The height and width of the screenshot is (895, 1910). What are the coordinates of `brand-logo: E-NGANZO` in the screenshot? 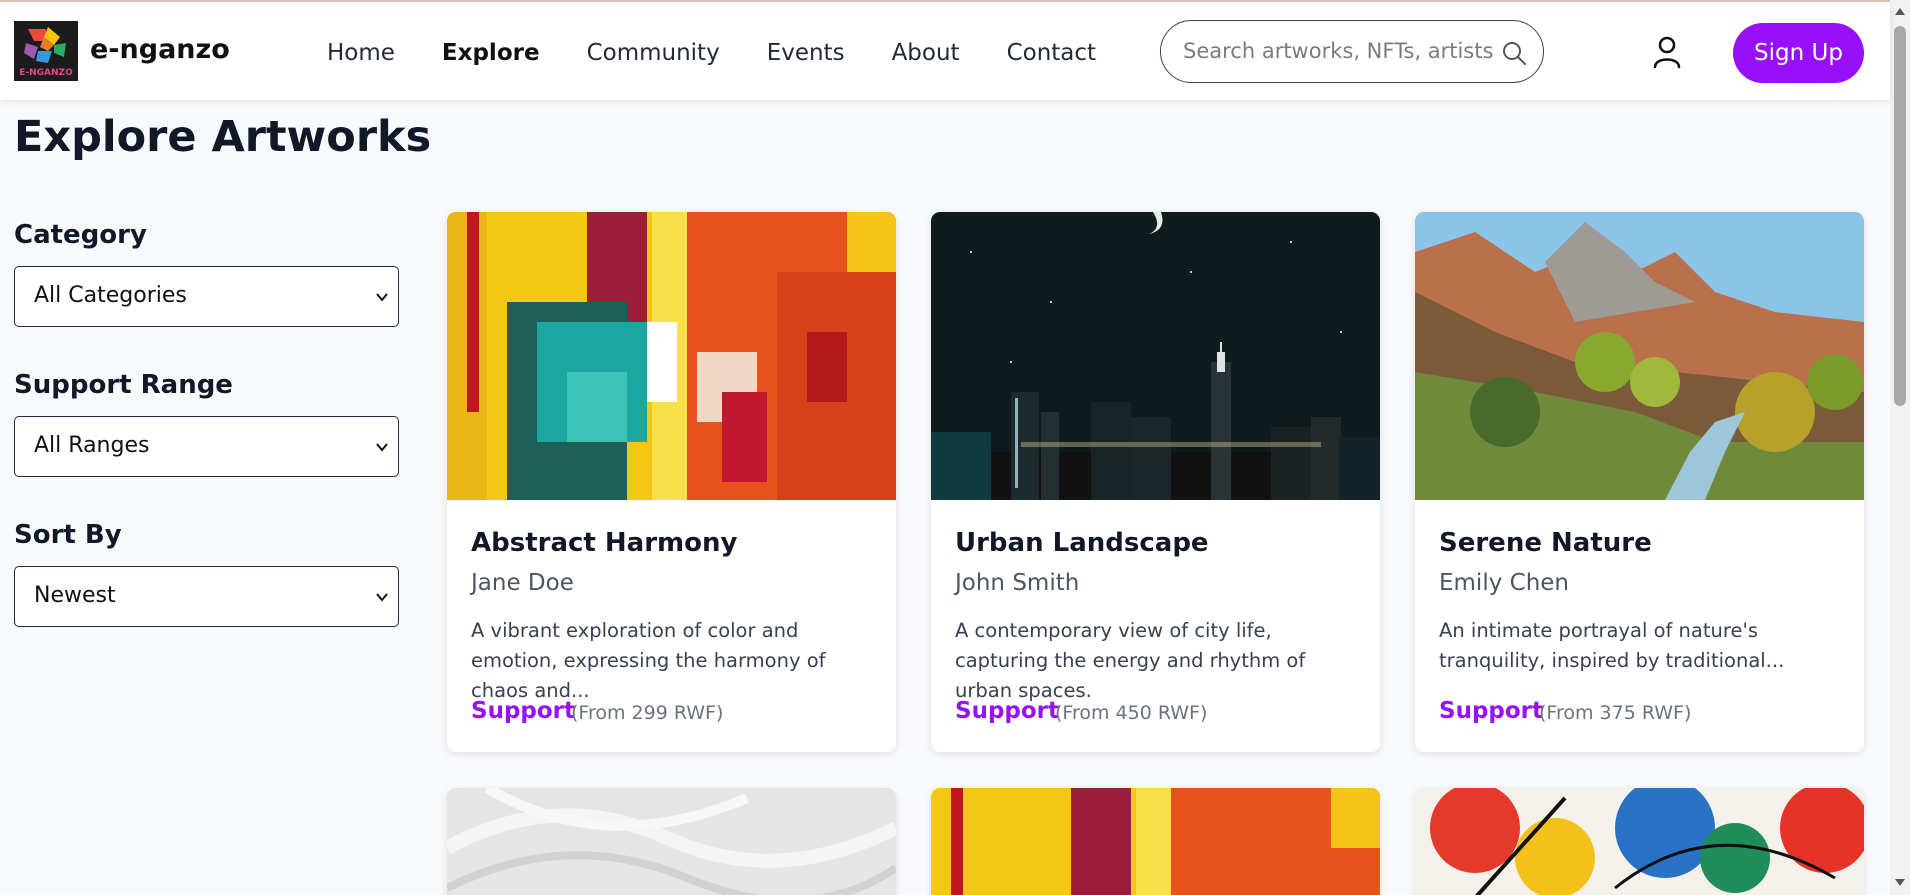 It's located at (46, 51).